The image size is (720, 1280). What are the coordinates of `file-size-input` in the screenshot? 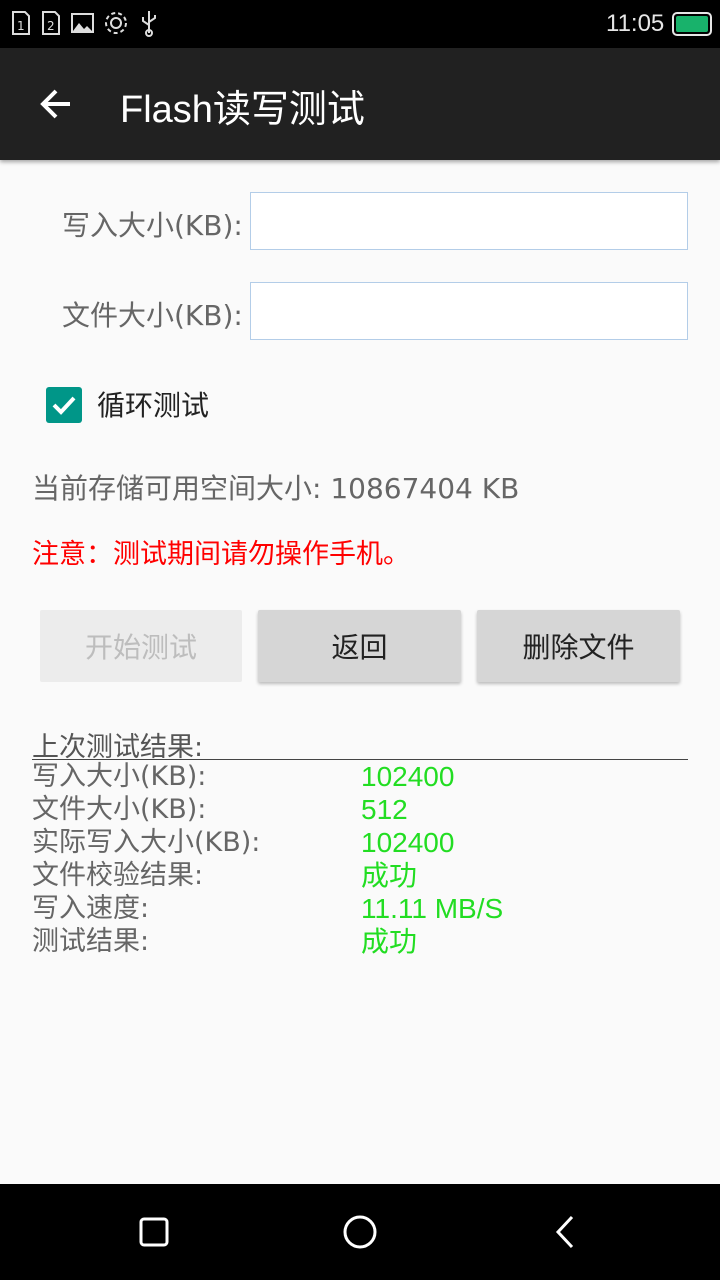 It's located at (469, 311).